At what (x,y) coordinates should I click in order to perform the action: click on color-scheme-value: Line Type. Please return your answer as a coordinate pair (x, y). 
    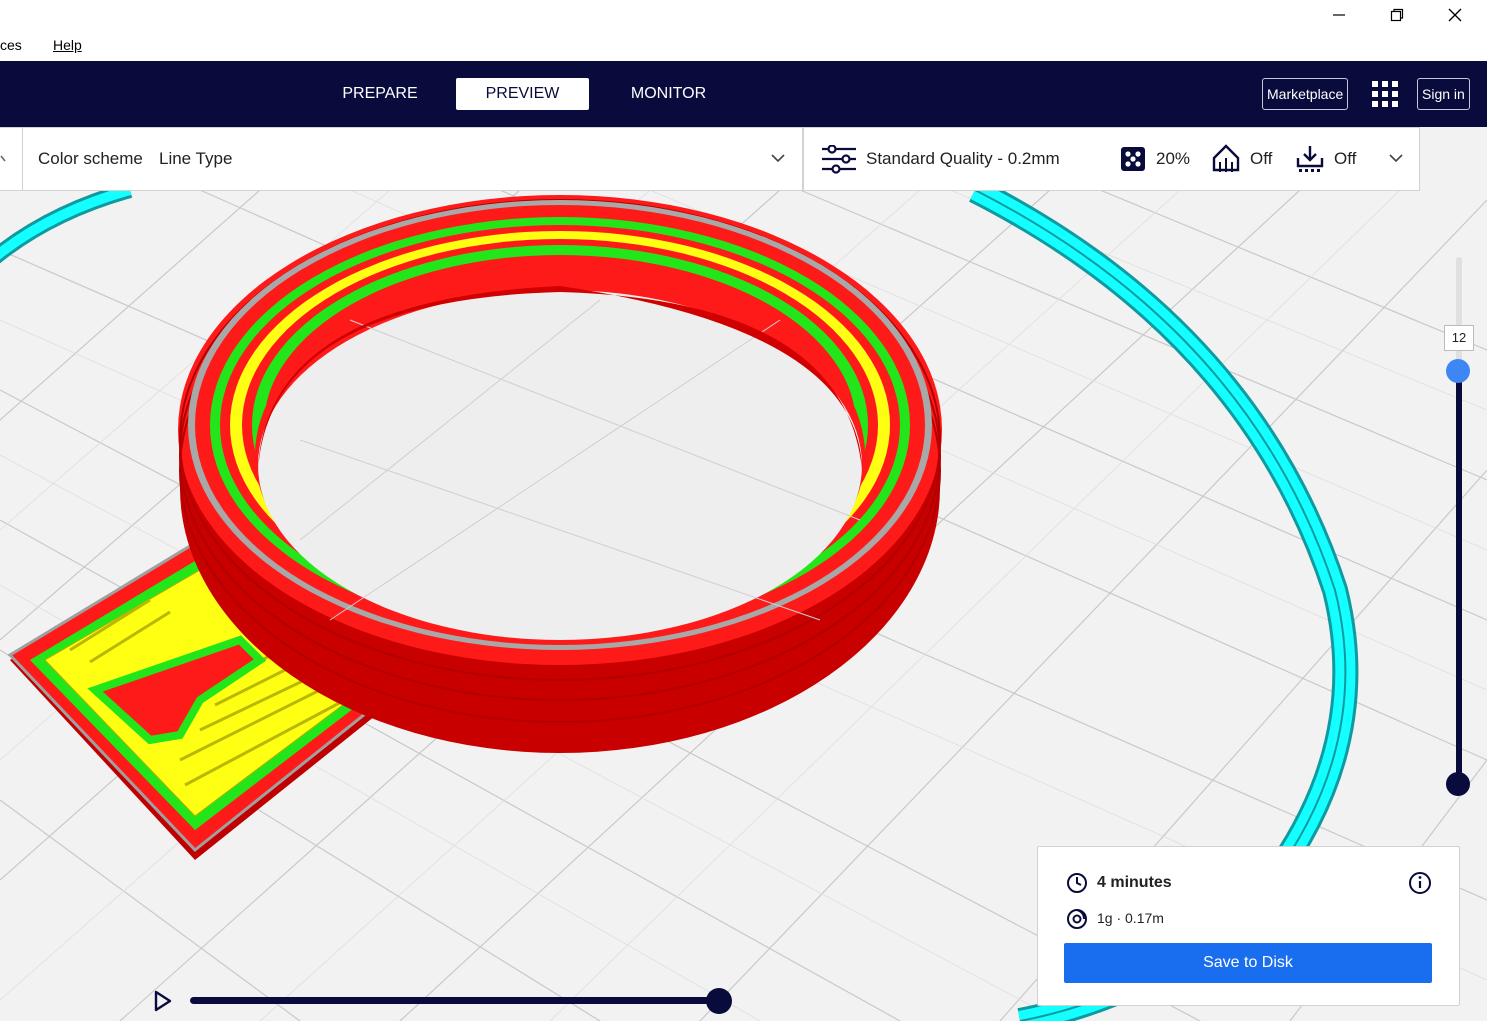
    Looking at the image, I should click on (195, 159).